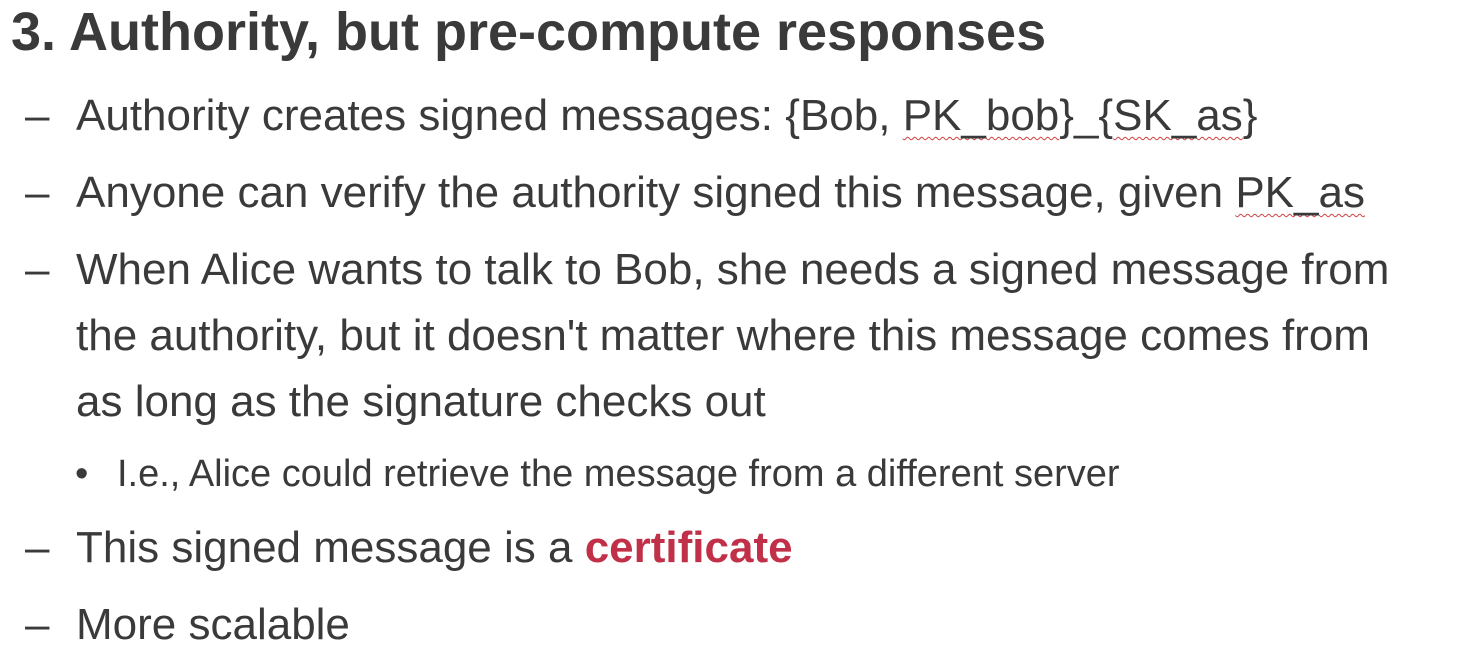 This screenshot has width=1481, height=660. What do you see at coordinates (981, 115) in the screenshot?
I see `spellcheck-flagged-word: PK_bob` at bounding box center [981, 115].